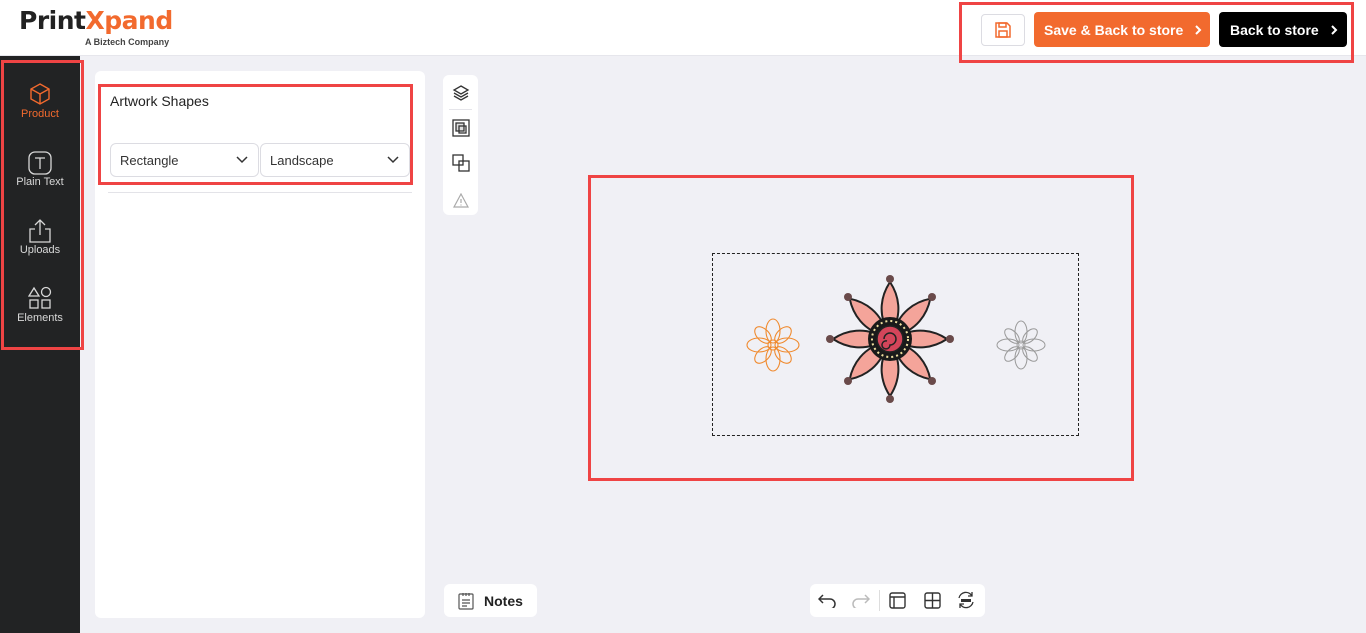 The height and width of the screenshot is (633, 1366). Describe the element at coordinates (184, 160) in the screenshot. I see `shape-select: Rectangle` at that location.